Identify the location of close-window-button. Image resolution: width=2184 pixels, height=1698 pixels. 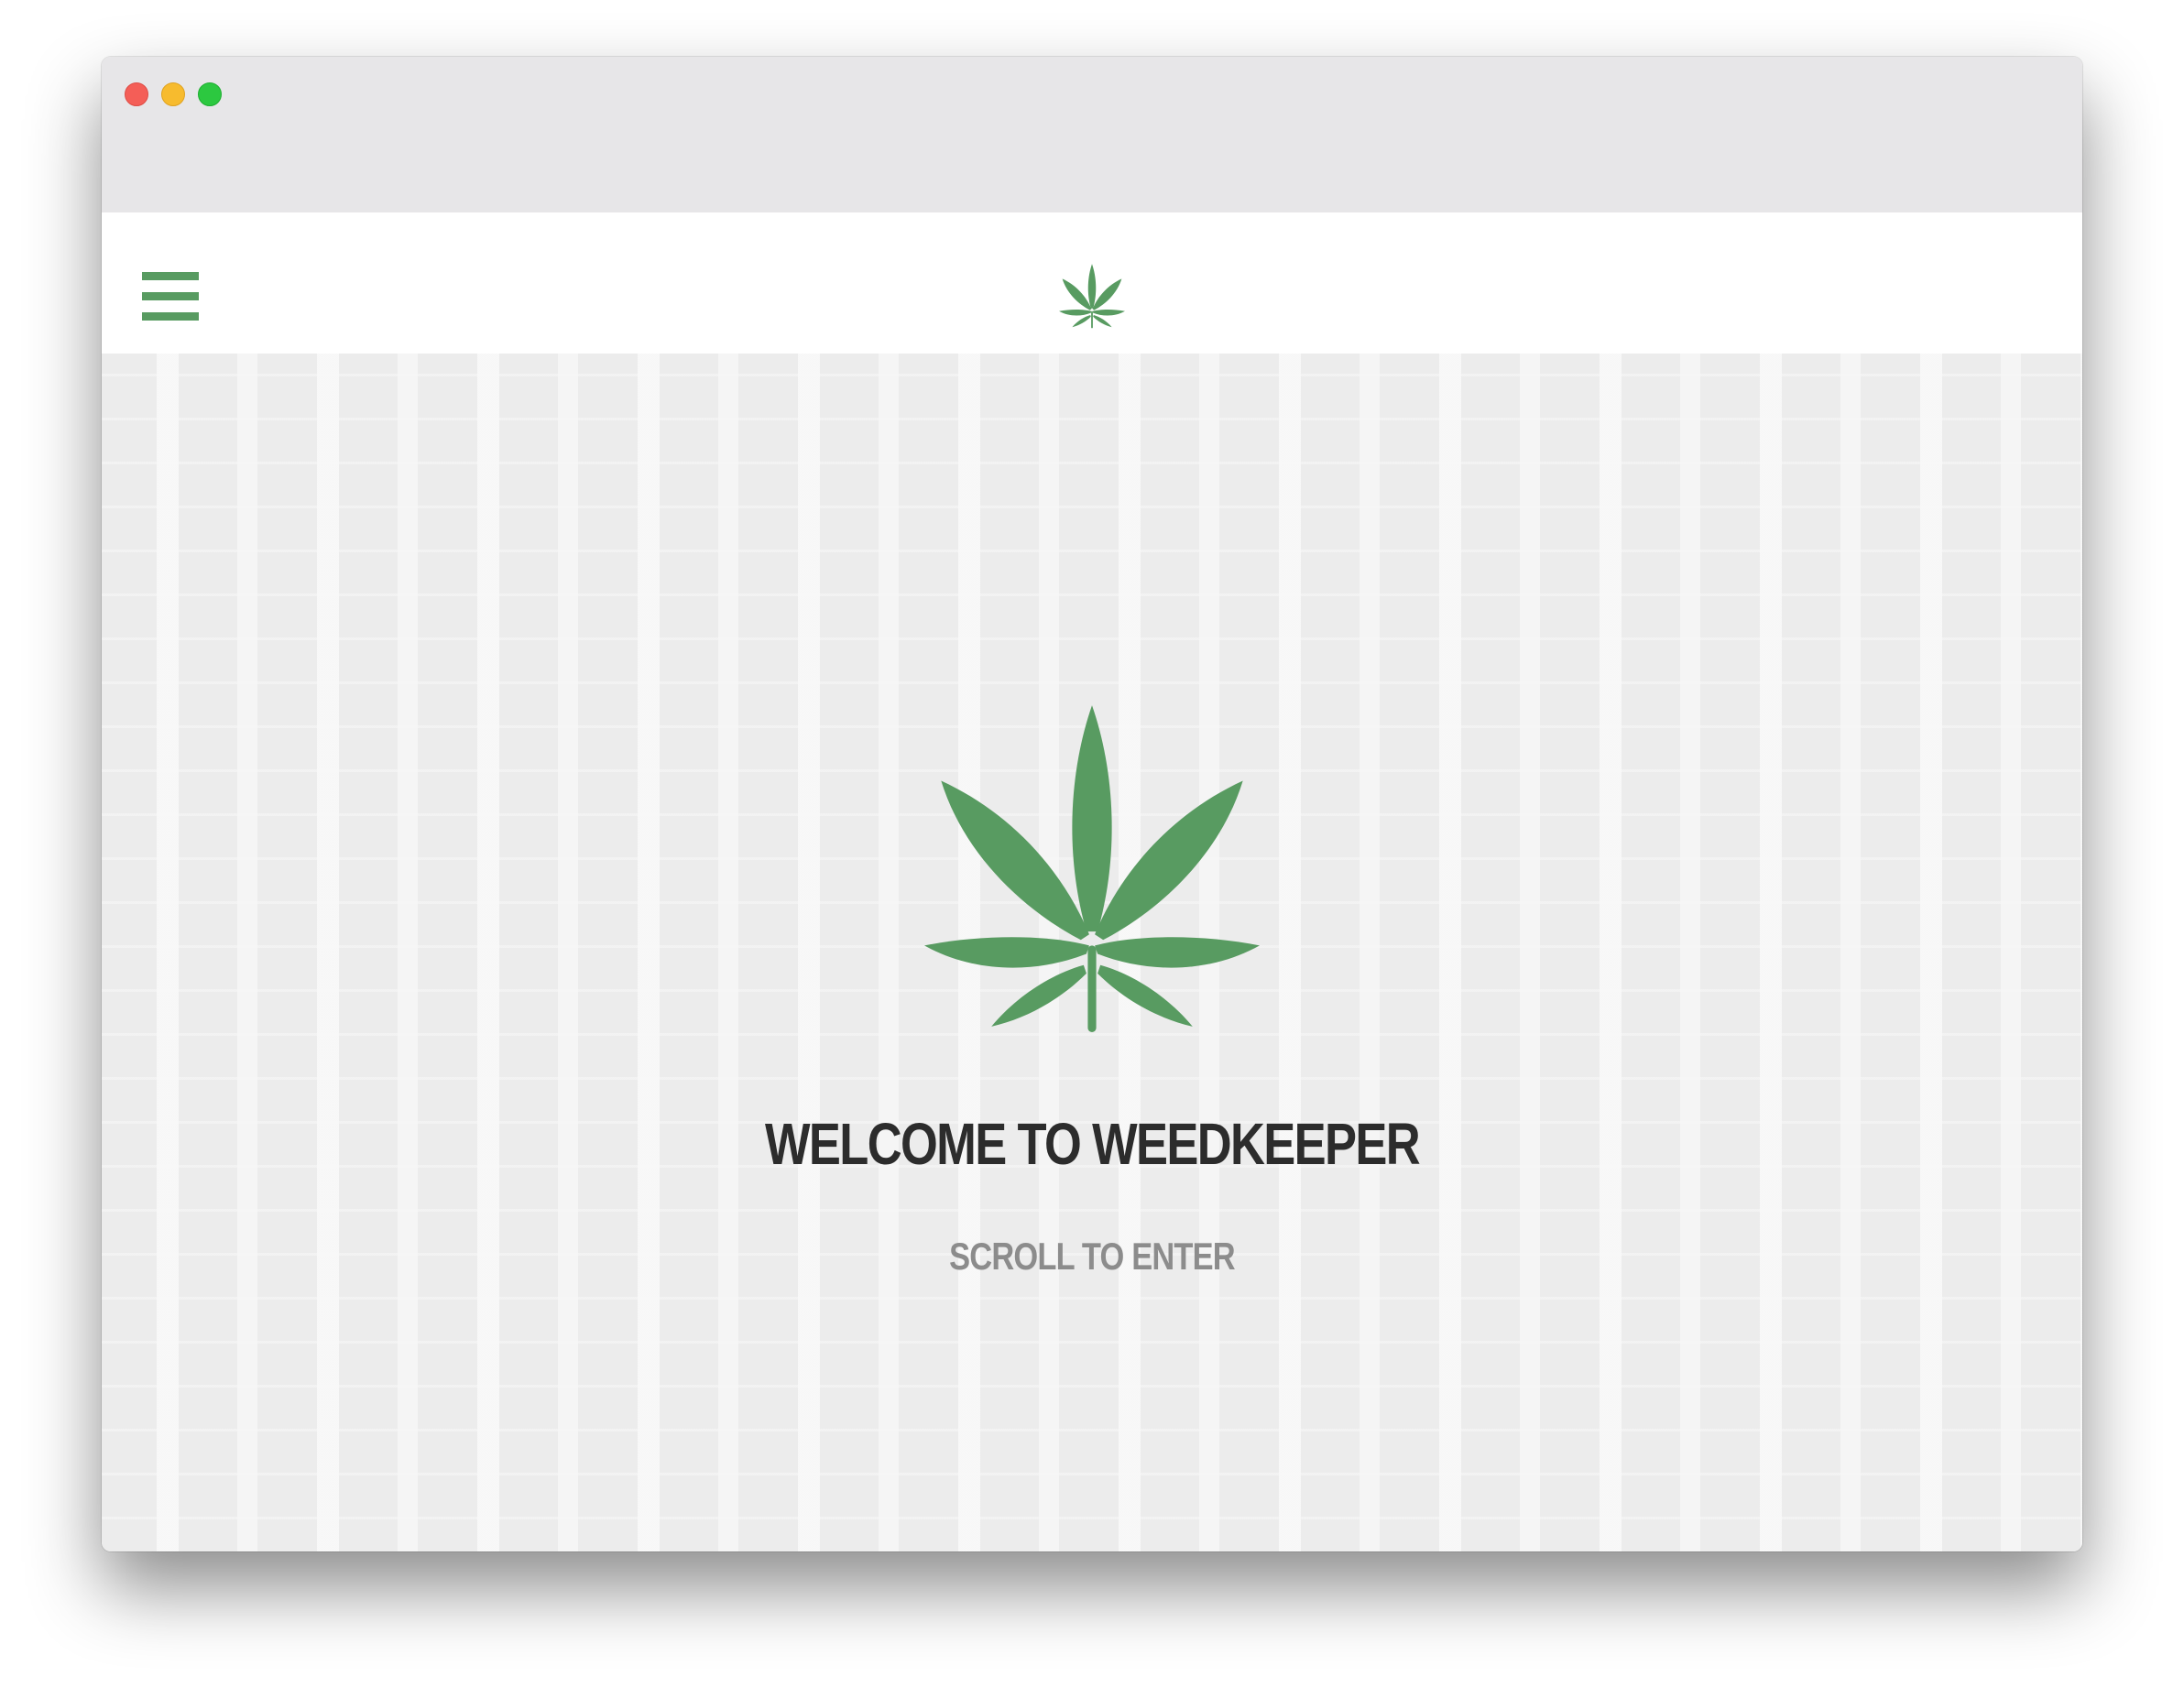
(136, 94).